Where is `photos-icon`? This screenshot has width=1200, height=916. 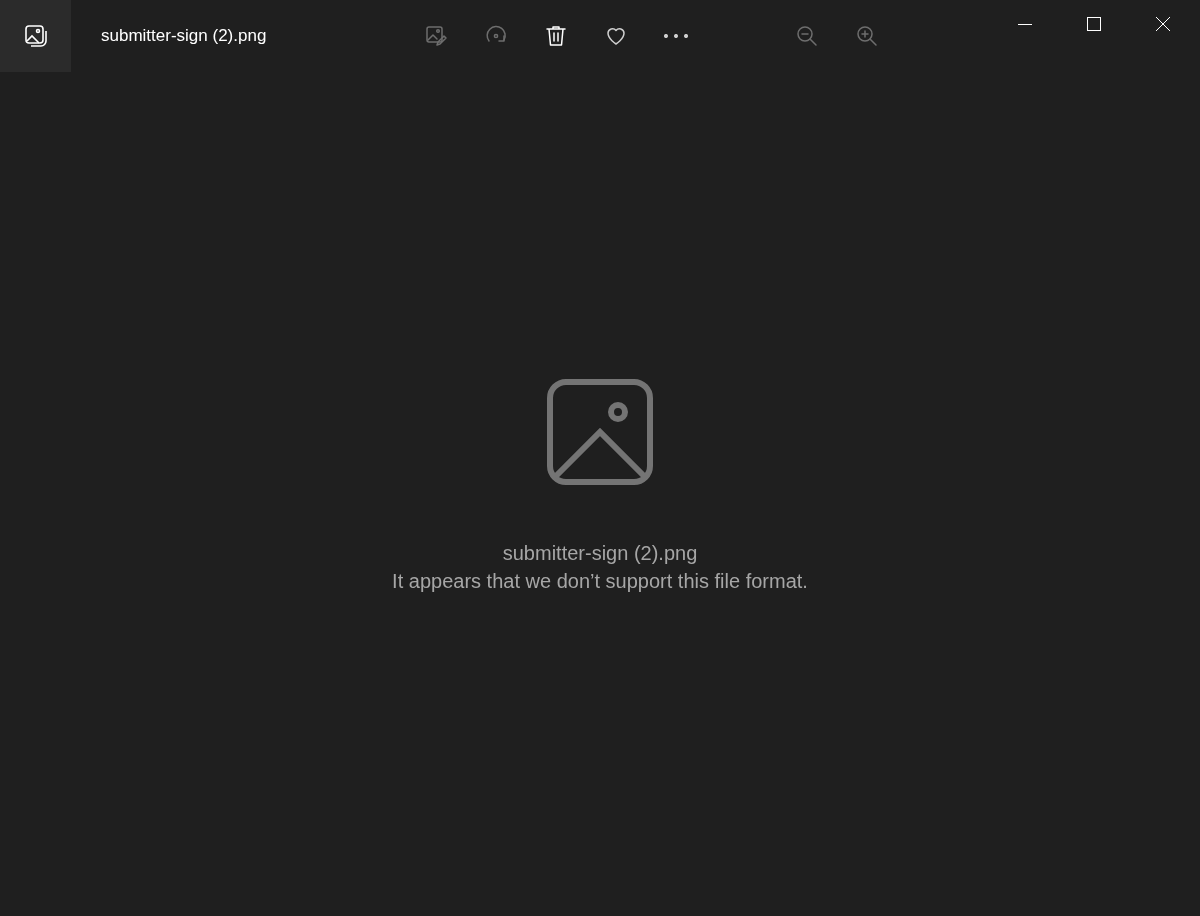 photos-icon is located at coordinates (35, 36).